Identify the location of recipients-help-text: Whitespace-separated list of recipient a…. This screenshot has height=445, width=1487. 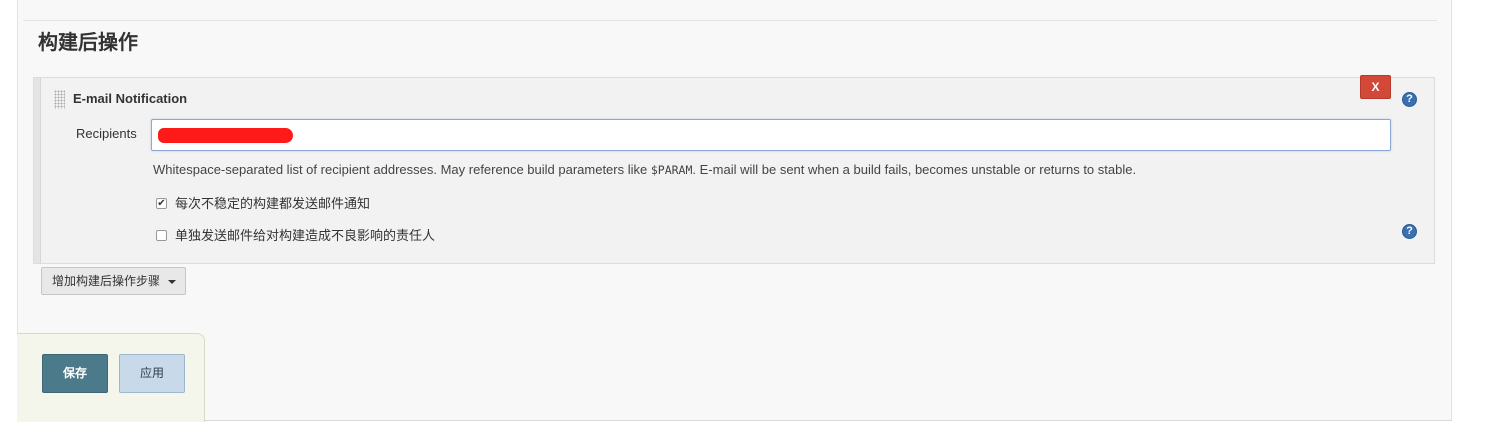
(644, 169).